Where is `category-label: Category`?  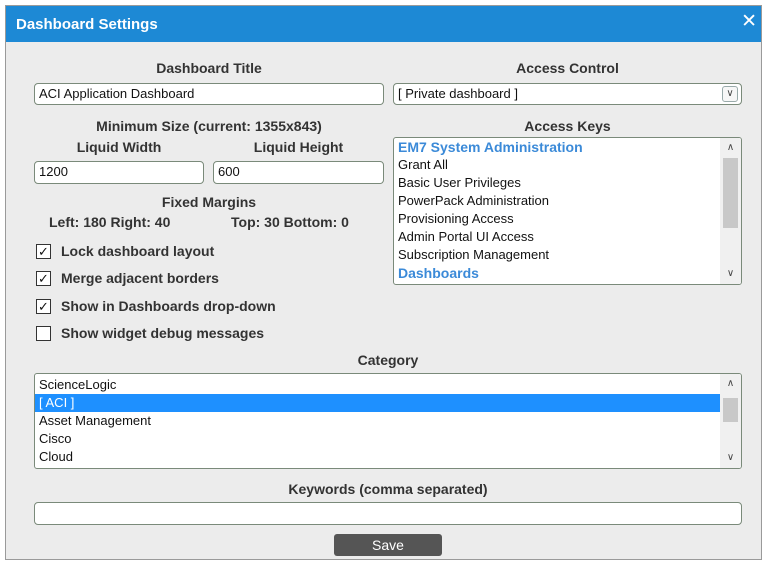 category-label: Category is located at coordinates (388, 360).